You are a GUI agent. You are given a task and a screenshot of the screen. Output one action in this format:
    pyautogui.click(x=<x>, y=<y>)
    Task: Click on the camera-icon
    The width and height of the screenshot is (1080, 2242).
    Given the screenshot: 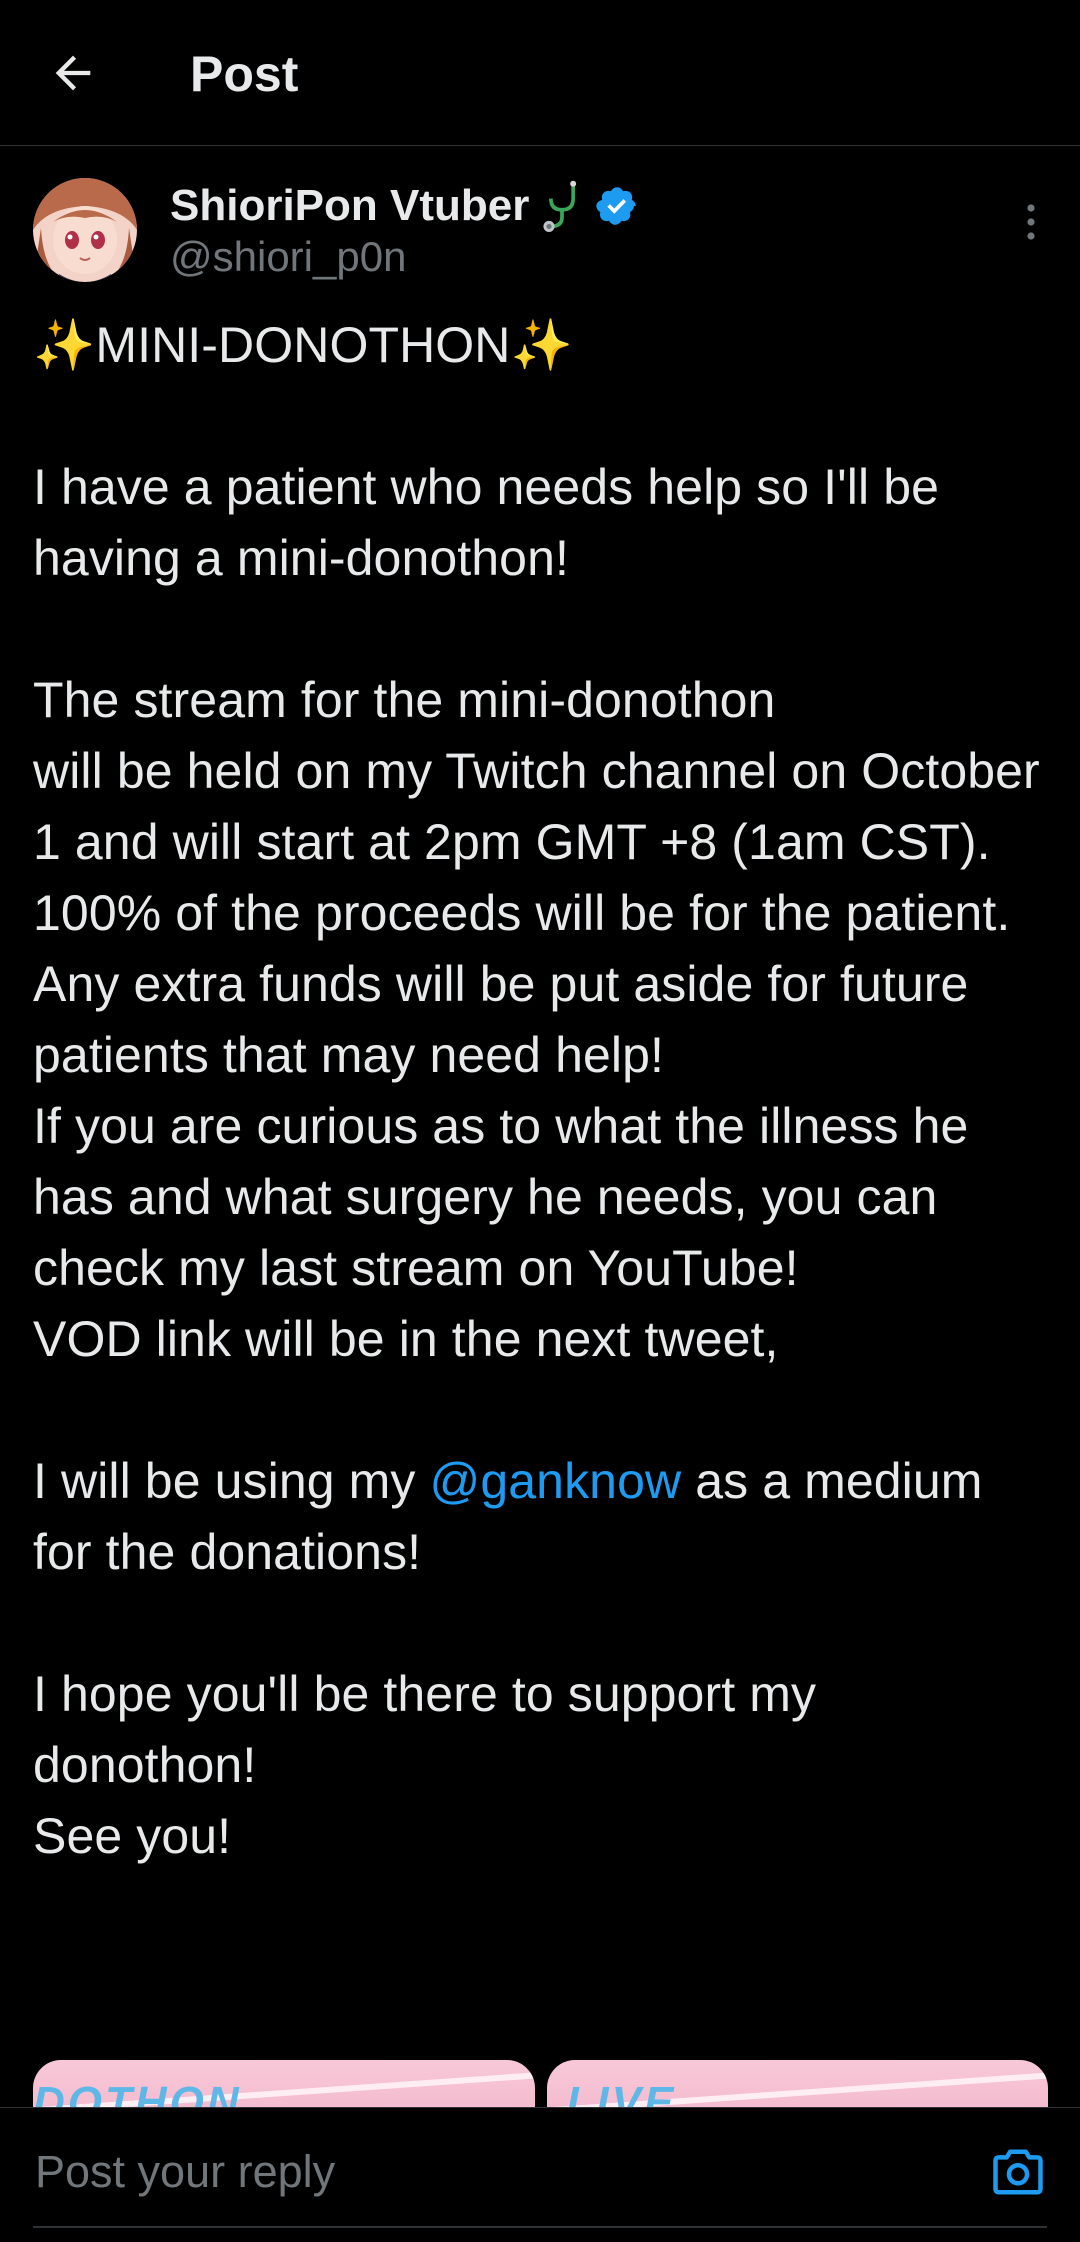 What is the action you would take?
    pyautogui.click(x=1018, y=2172)
    